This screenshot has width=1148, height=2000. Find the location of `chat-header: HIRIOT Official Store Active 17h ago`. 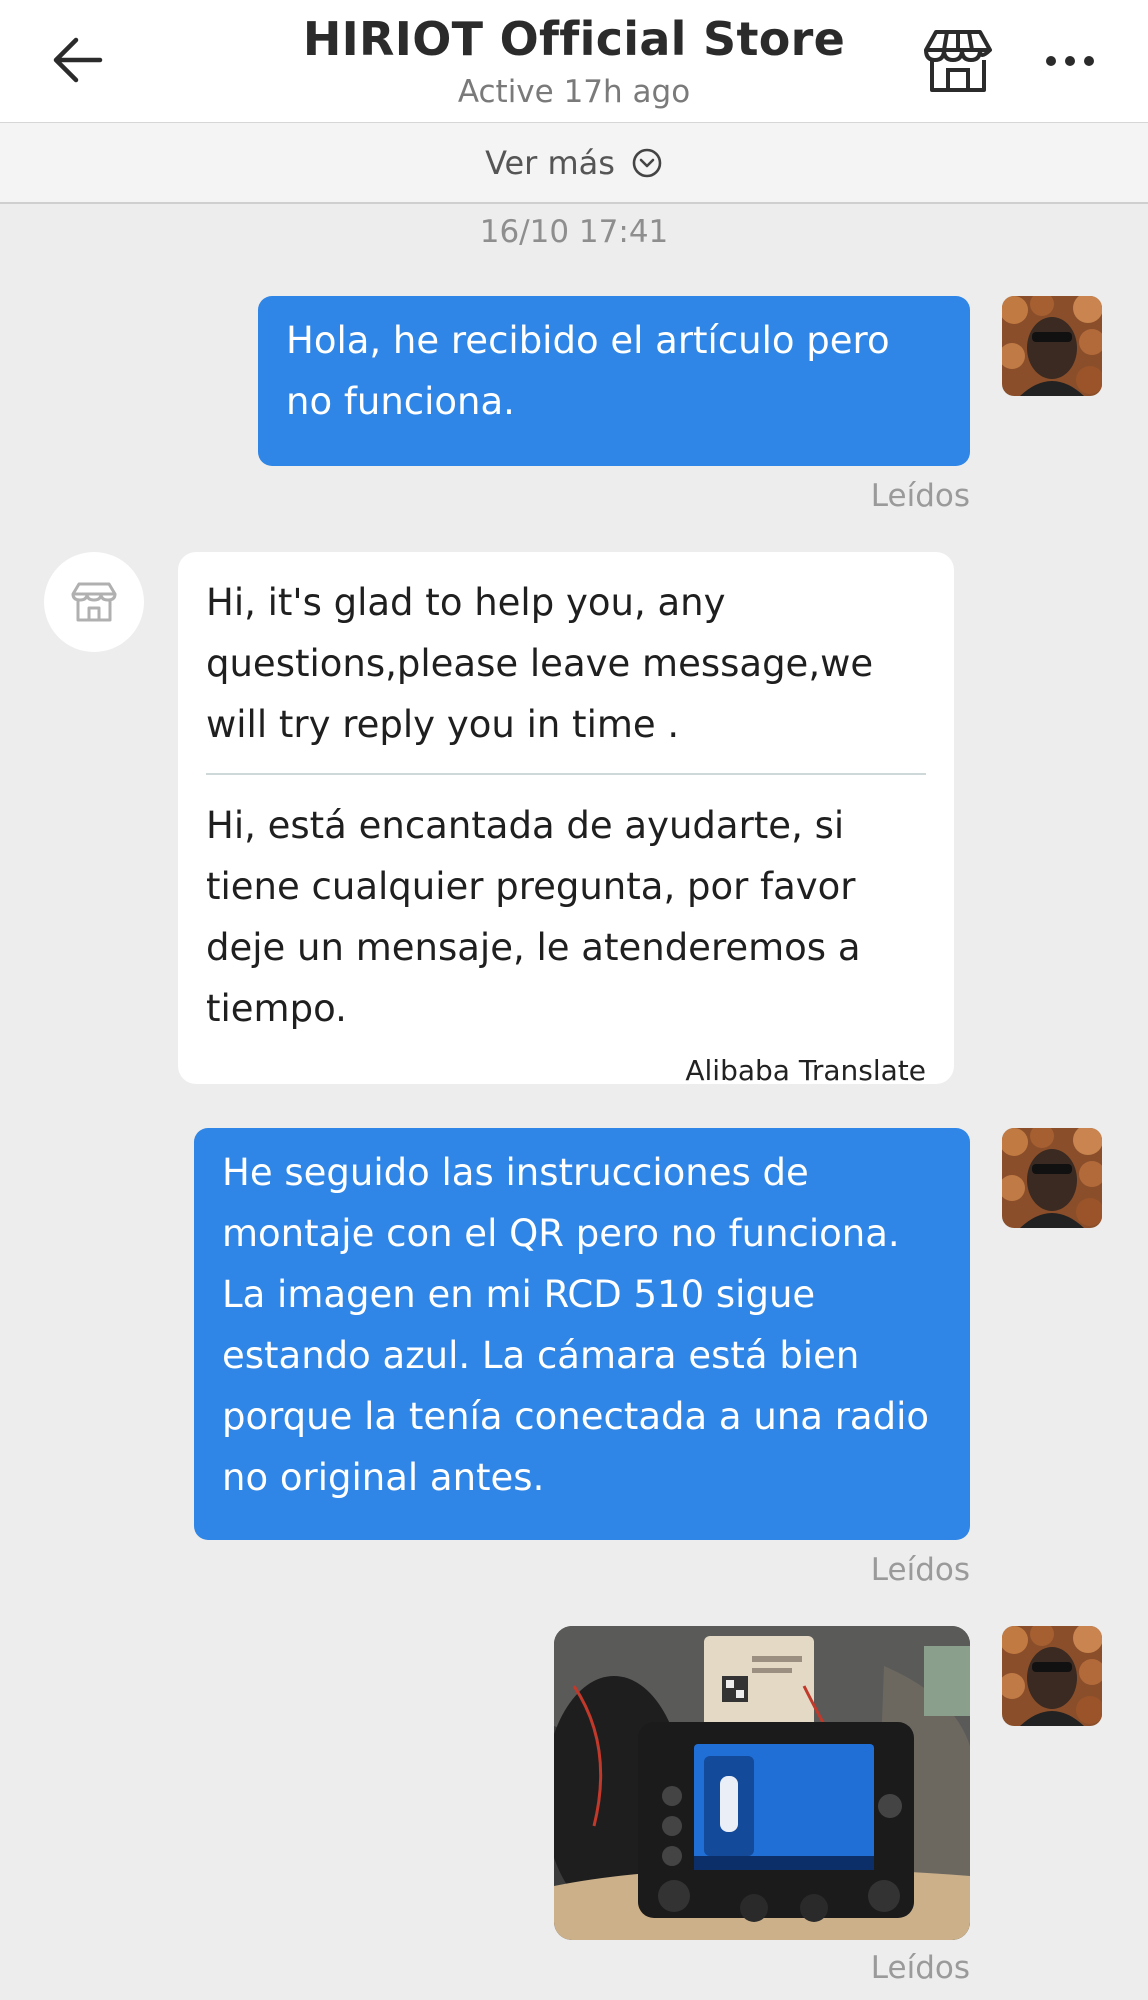

chat-header: HIRIOT Official Store Active 17h ago is located at coordinates (574, 61).